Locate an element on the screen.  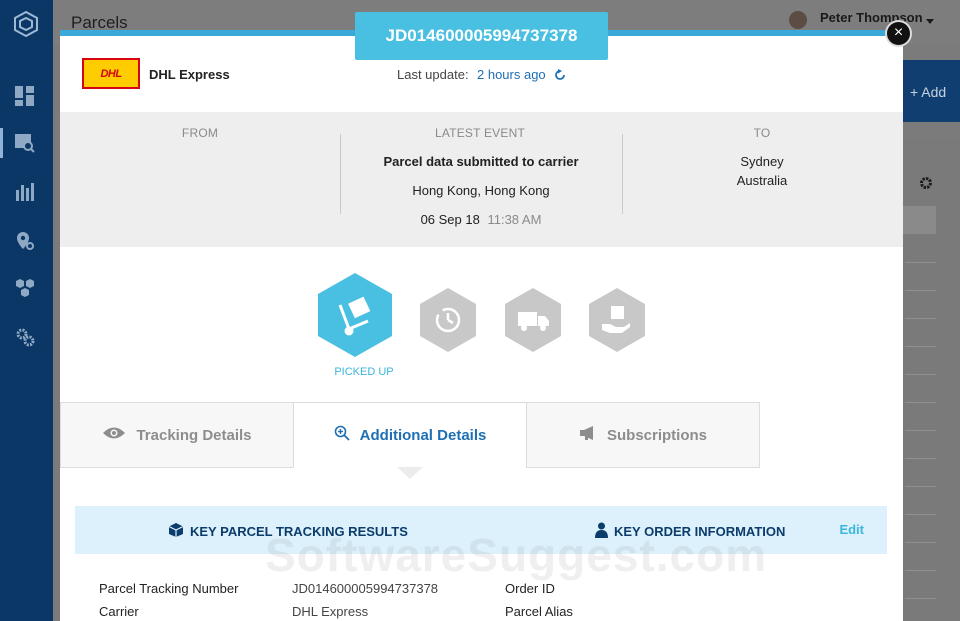
event-datetime: 06 Sep 18 11:38 AM is located at coordinates (481, 219).